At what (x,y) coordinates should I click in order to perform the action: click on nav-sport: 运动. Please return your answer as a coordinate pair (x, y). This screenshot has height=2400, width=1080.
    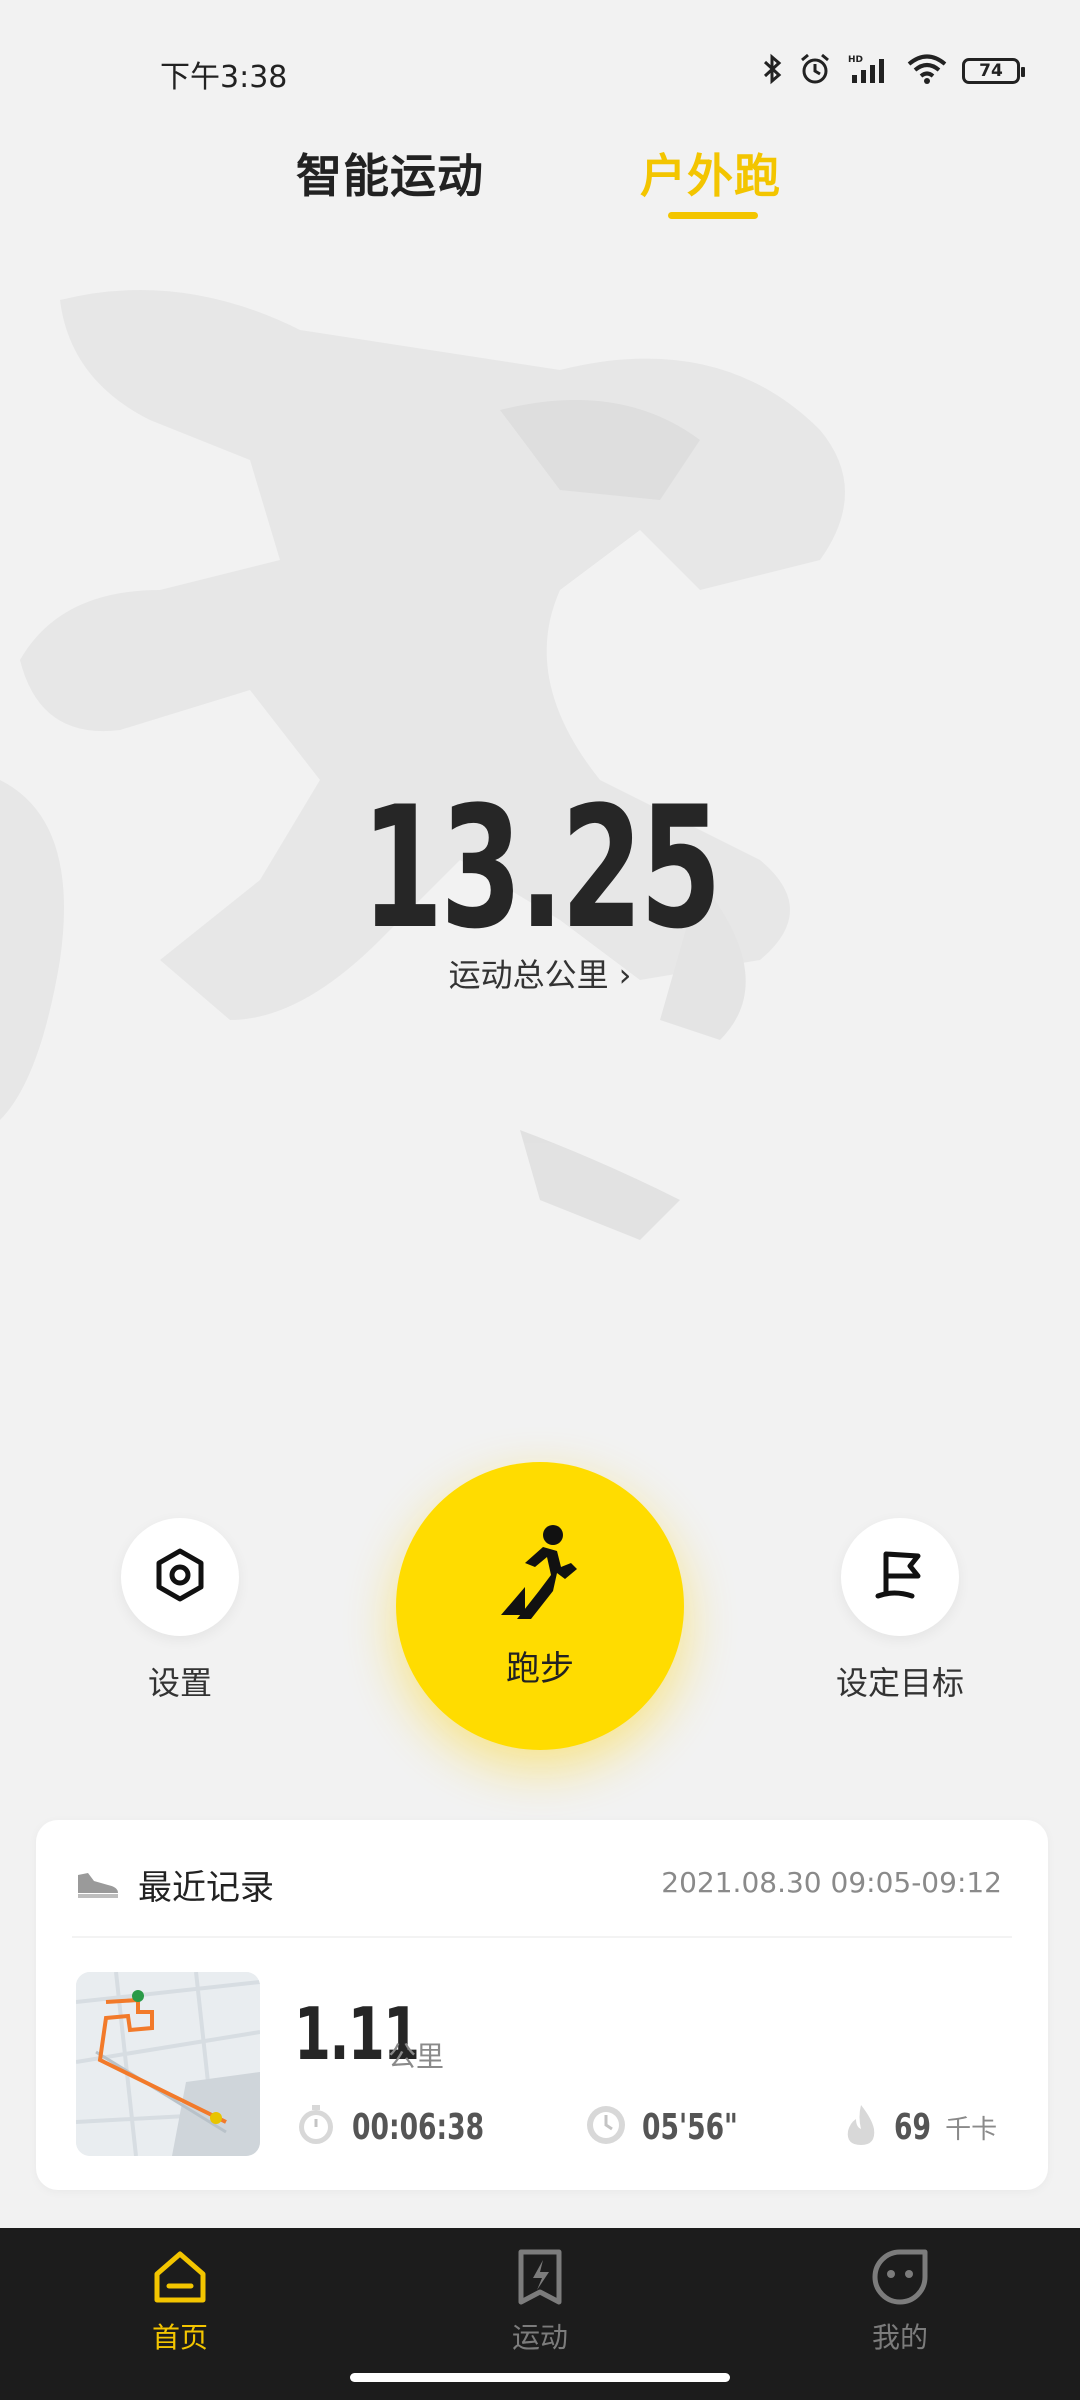
    Looking at the image, I should click on (540, 2301).